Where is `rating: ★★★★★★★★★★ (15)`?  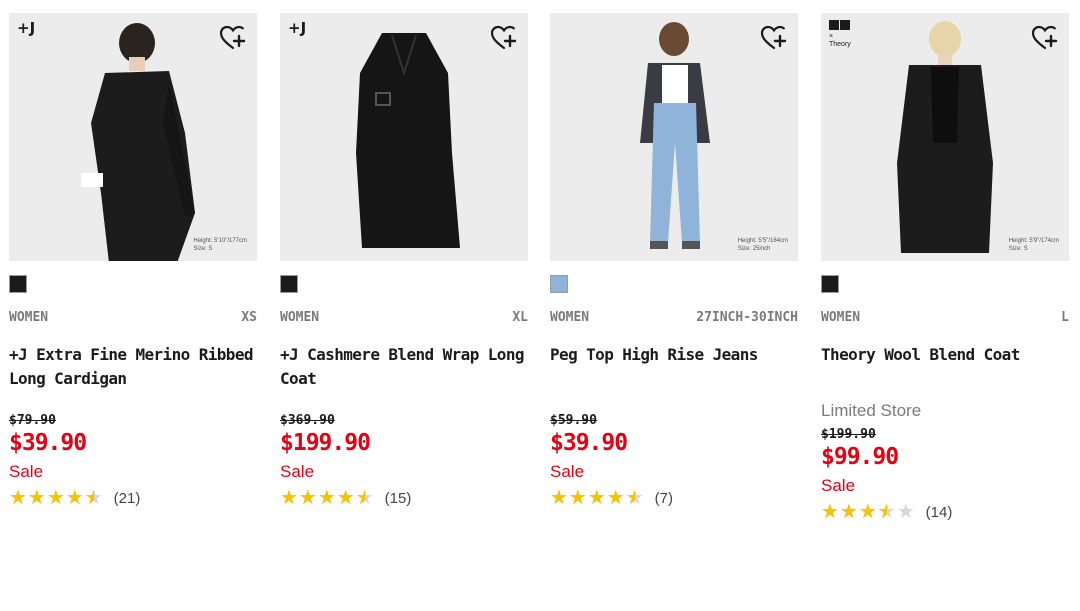 rating: ★★★★★★★★★★ (15) is located at coordinates (404, 498).